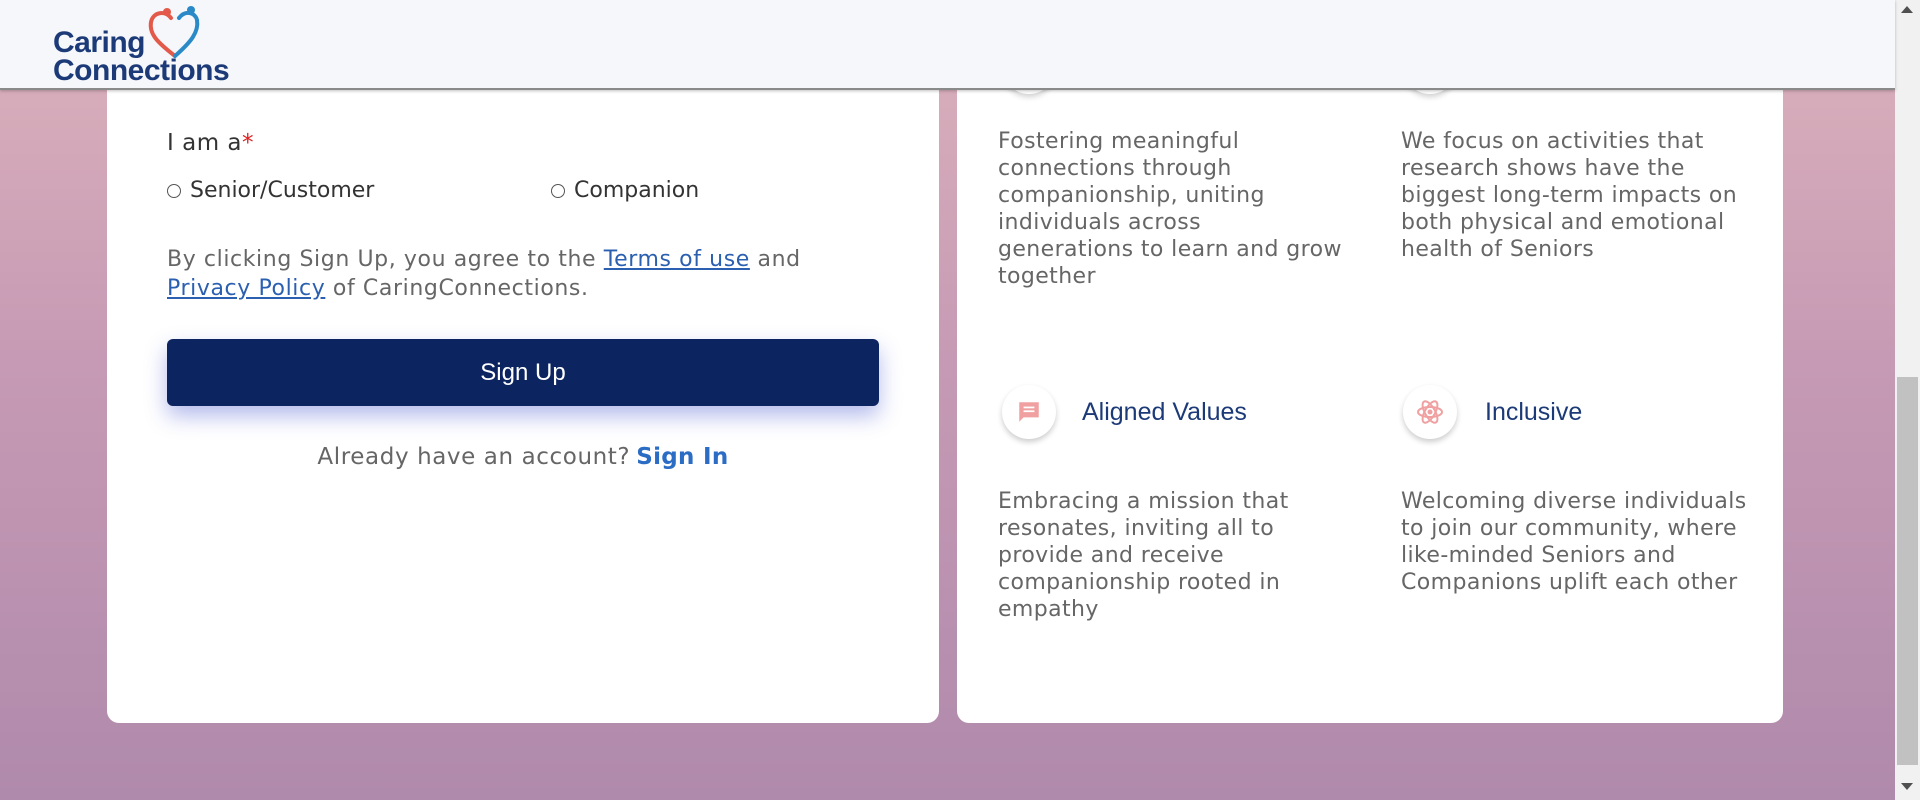 This screenshot has width=1920, height=800. What do you see at coordinates (210, 143) in the screenshot?
I see `role-label: I am a*` at bounding box center [210, 143].